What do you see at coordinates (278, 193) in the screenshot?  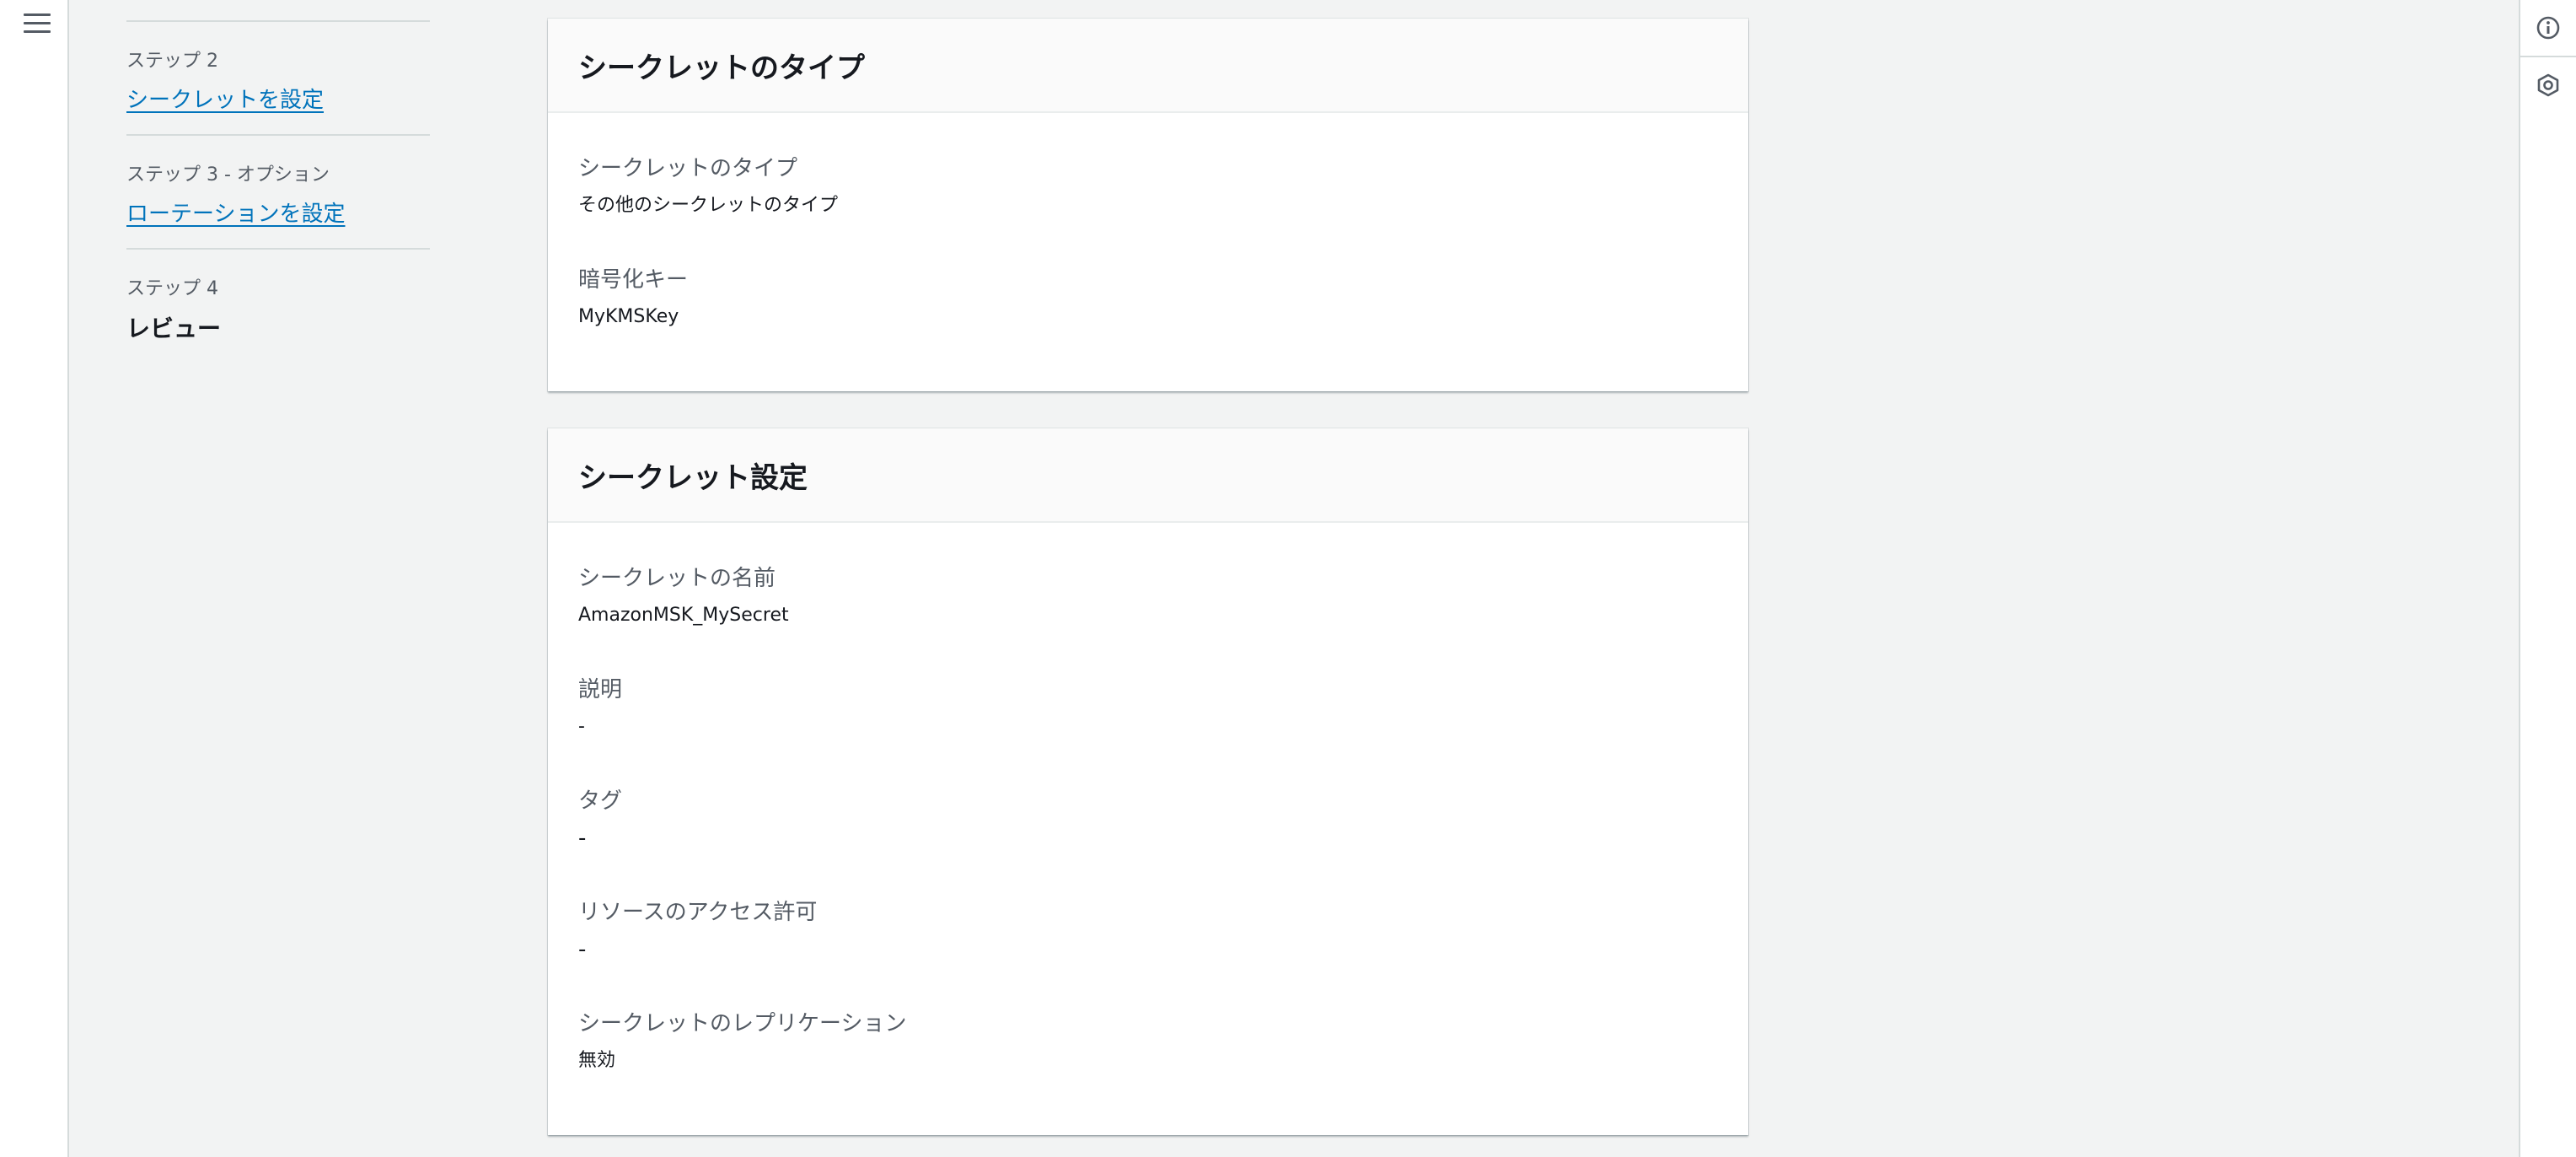 I see `wizard-step-3: ステップ 3 - オプション ローテーションを設定` at bounding box center [278, 193].